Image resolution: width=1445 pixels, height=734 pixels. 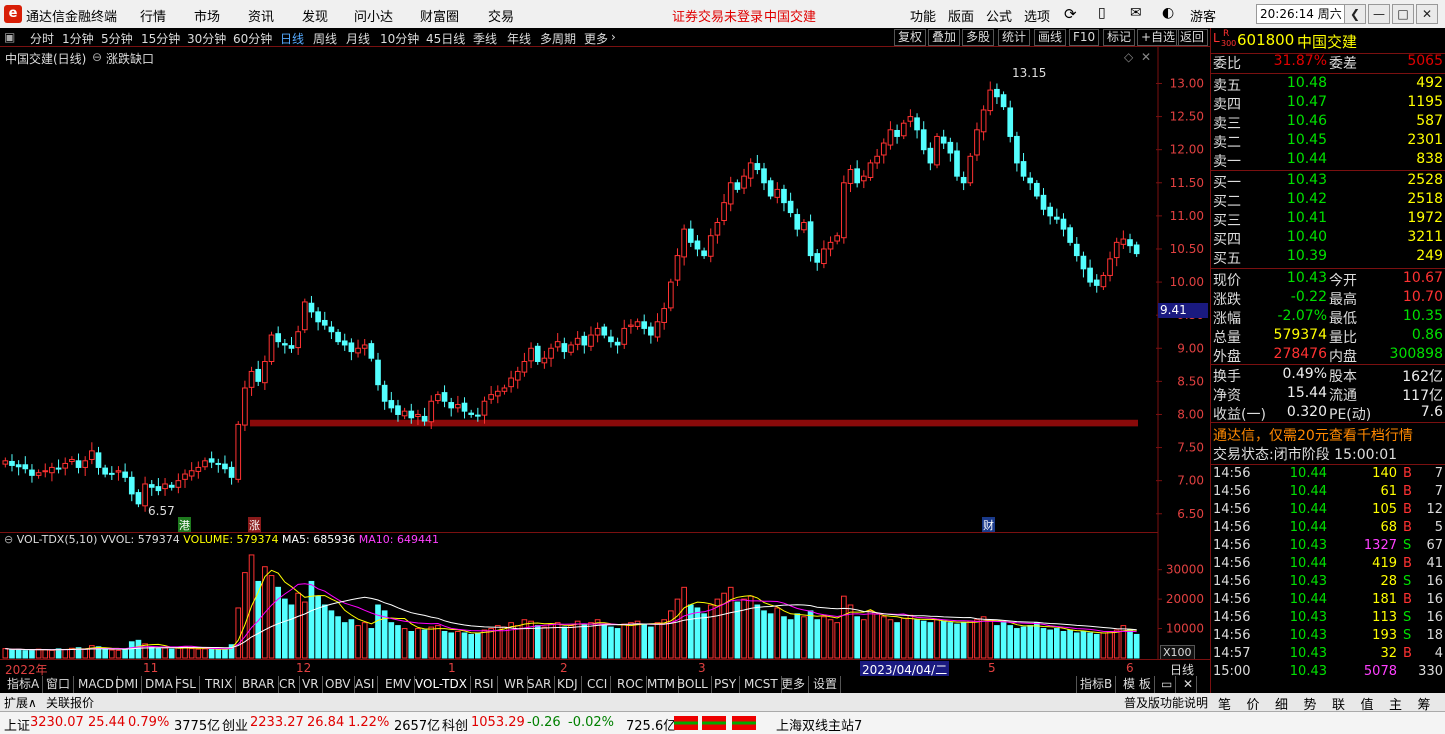 I want to click on period-5min: 5分钟, so click(x=117, y=38).